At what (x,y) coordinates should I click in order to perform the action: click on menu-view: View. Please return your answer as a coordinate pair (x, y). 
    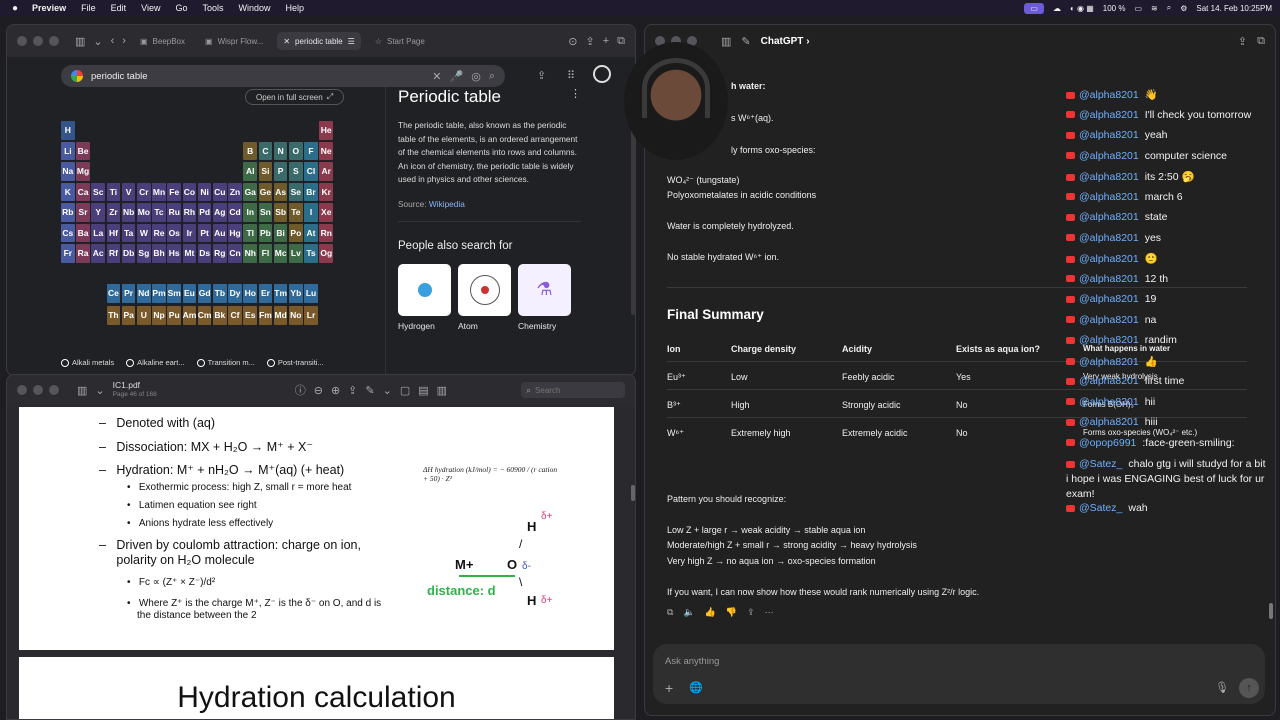
    Looking at the image, I should click on (150, 8).